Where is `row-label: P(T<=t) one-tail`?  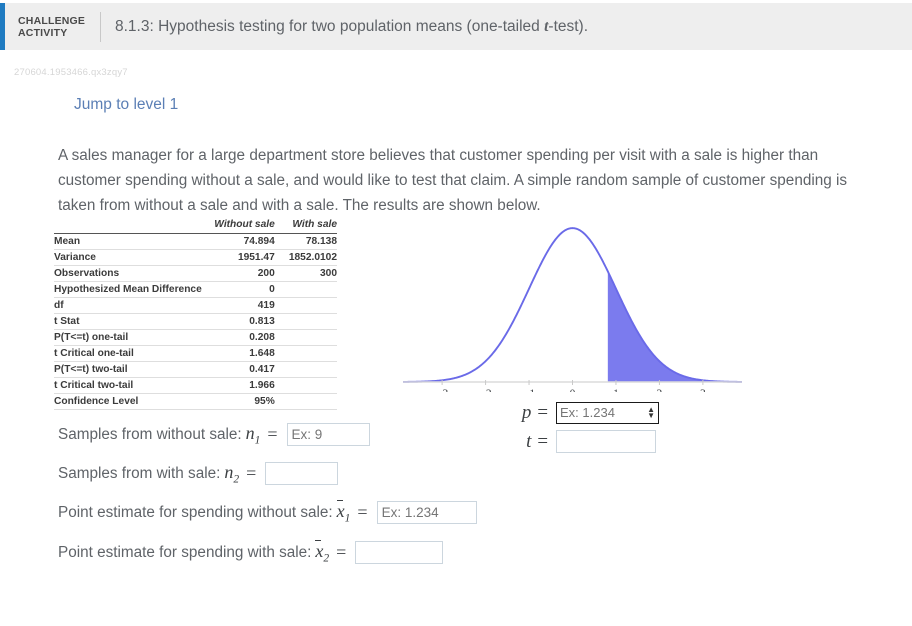 row-label: P(T<=t) one-tail is located at coordinates (91, 337).